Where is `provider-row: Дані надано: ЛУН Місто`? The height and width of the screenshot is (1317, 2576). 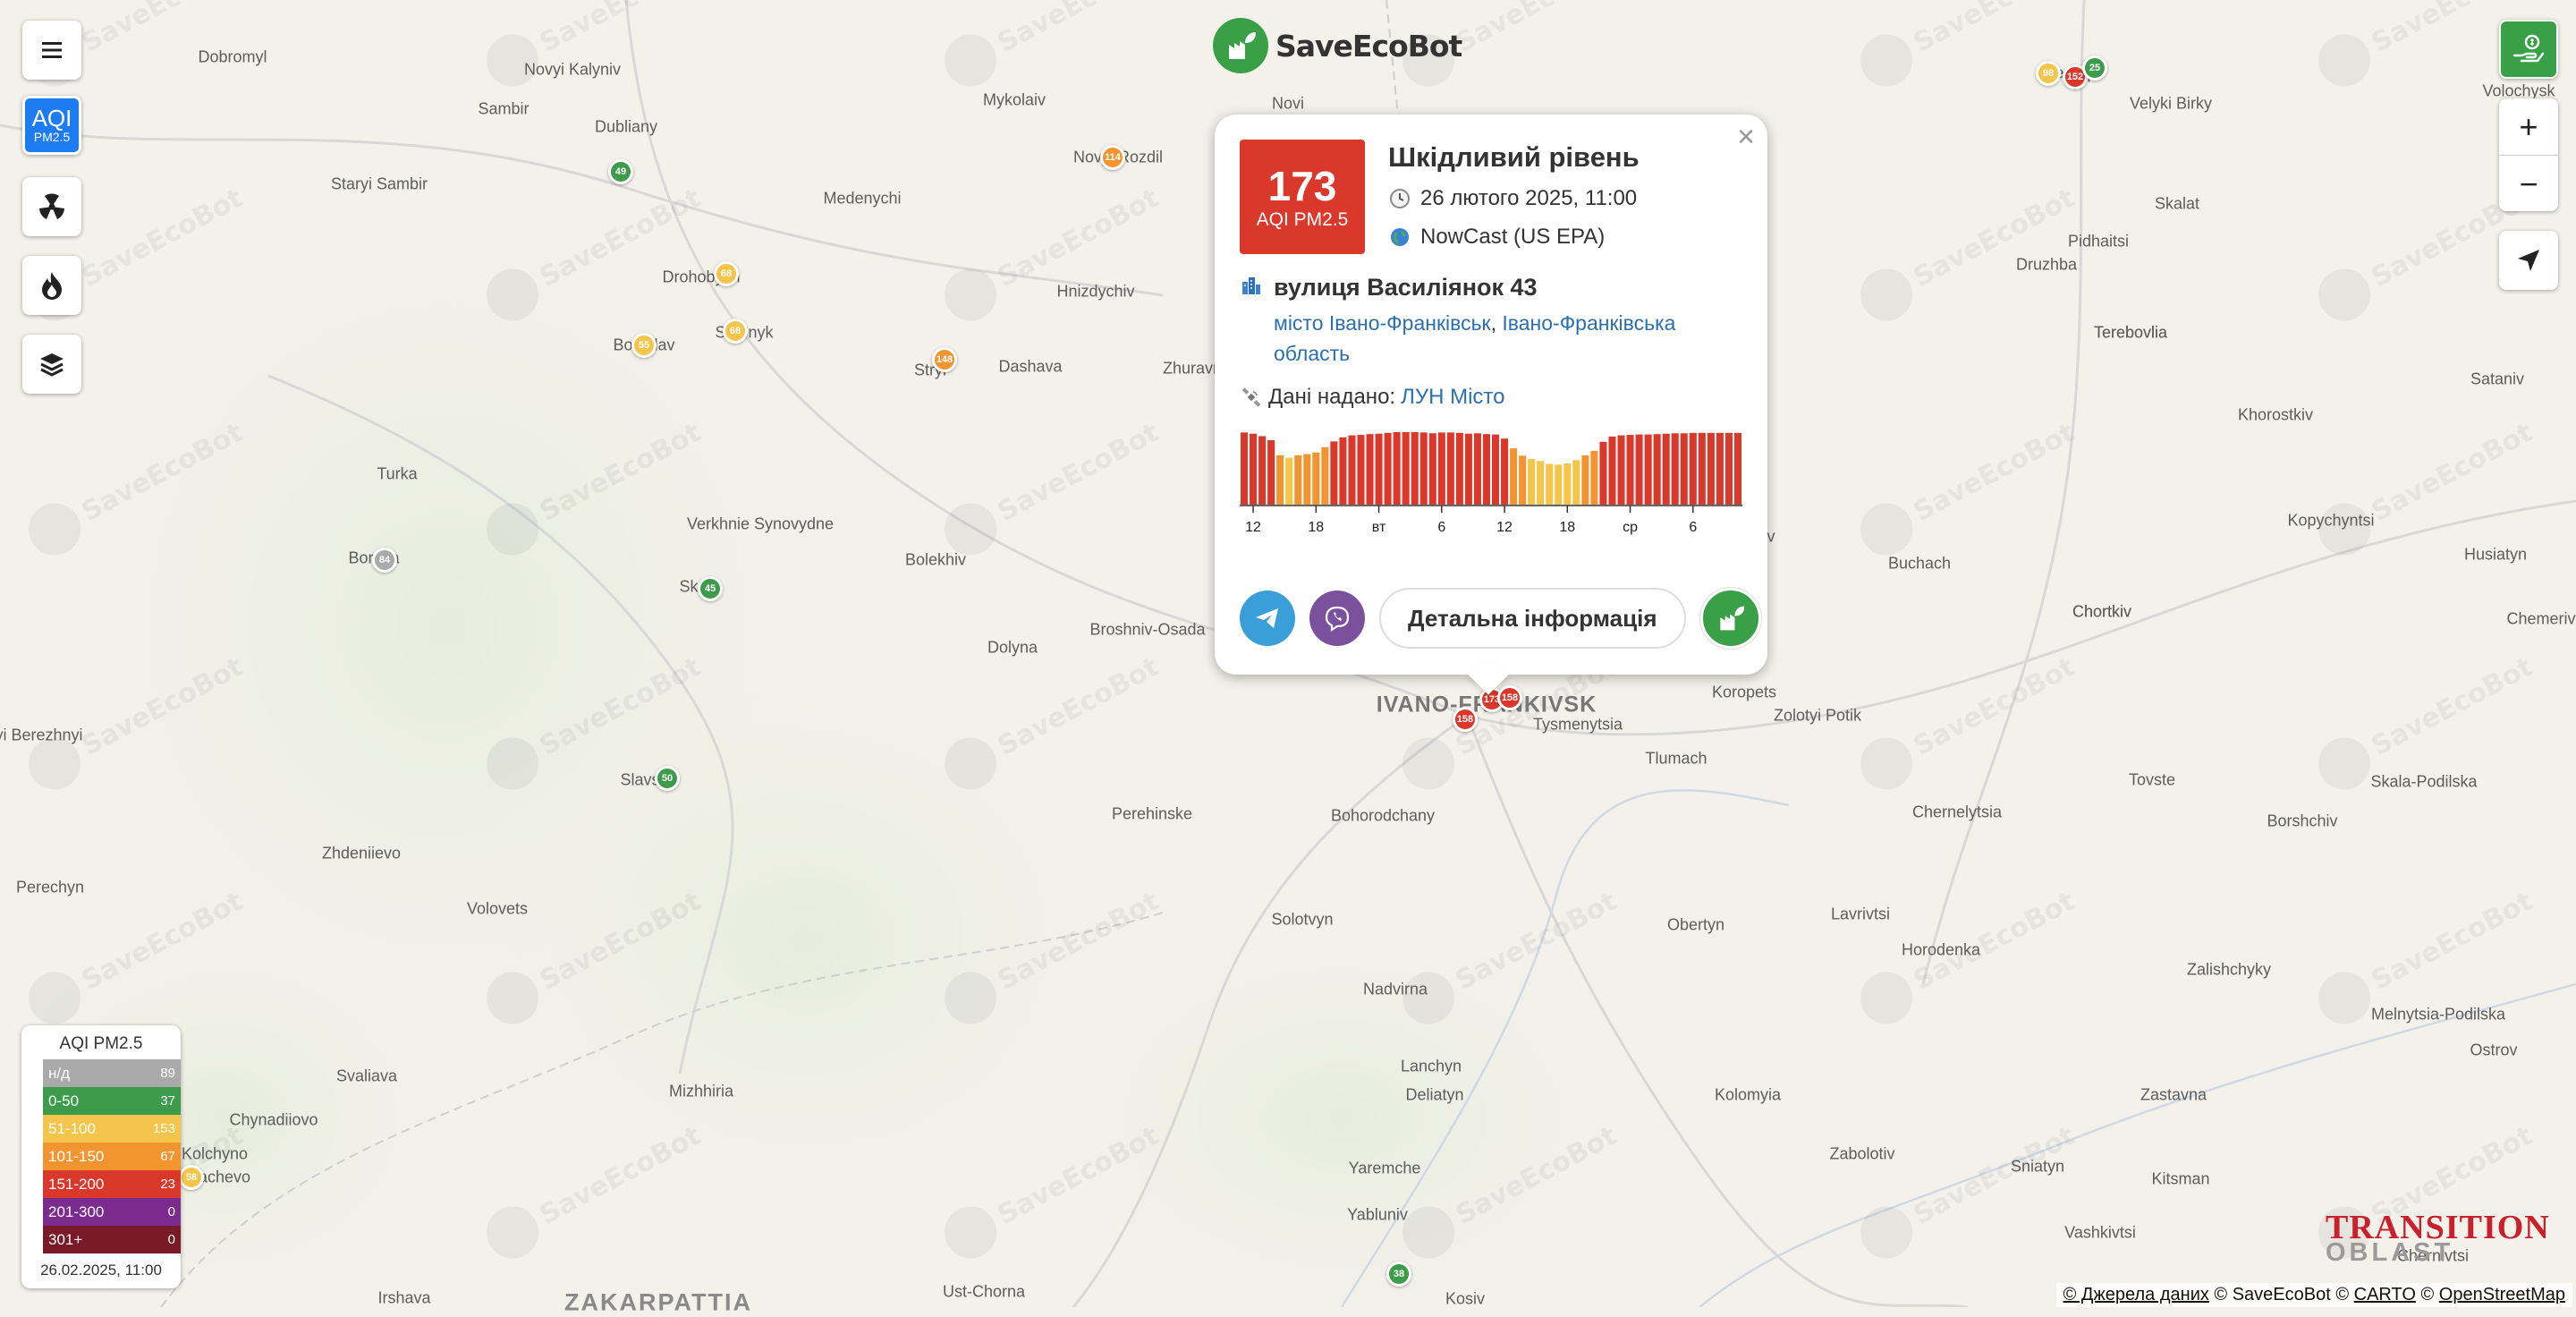 provider-row: Дані надано: ЛУН Місто is located at coordinates (1372, 397).